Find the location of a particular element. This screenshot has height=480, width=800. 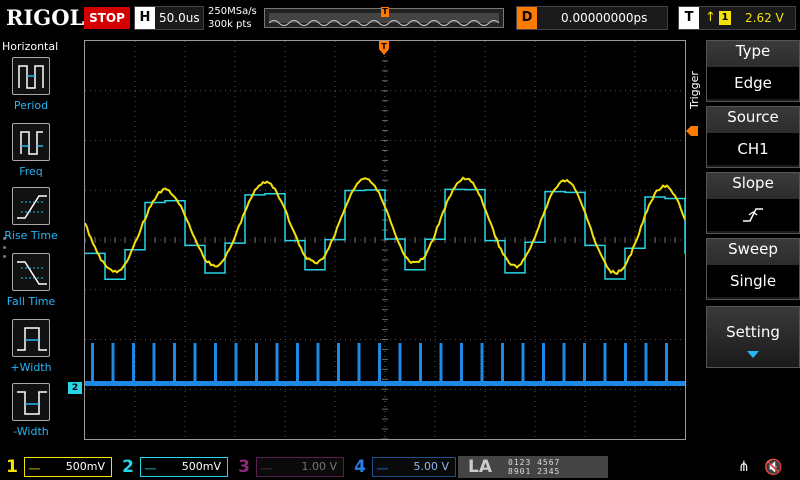

ch2-number: 2 is located at coordinates (128, 467).